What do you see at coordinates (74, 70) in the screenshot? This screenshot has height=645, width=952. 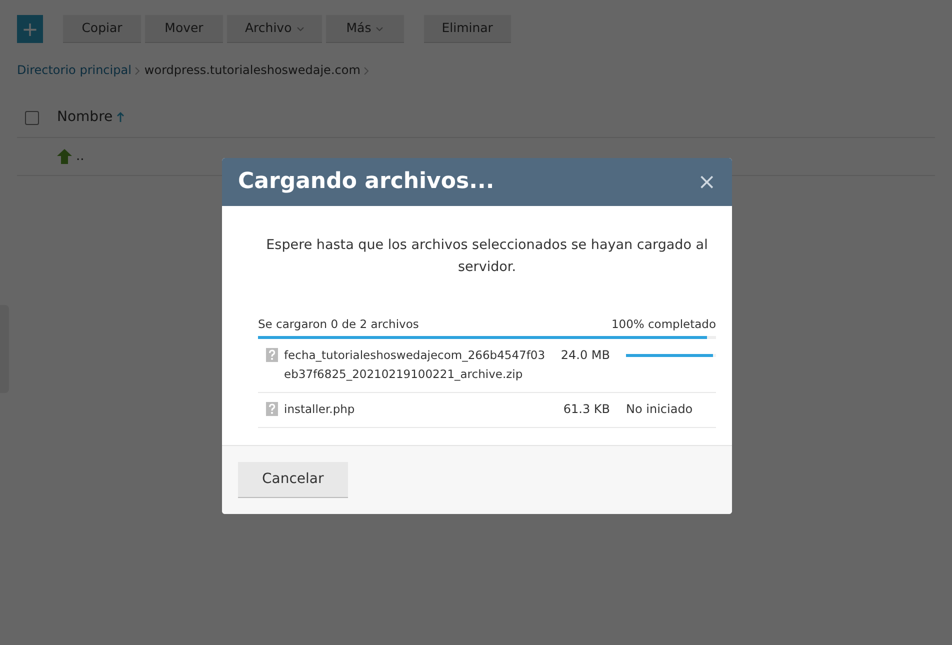 I see `breadcrumb-link: Directorio principal` at bounding box center [74, 70].